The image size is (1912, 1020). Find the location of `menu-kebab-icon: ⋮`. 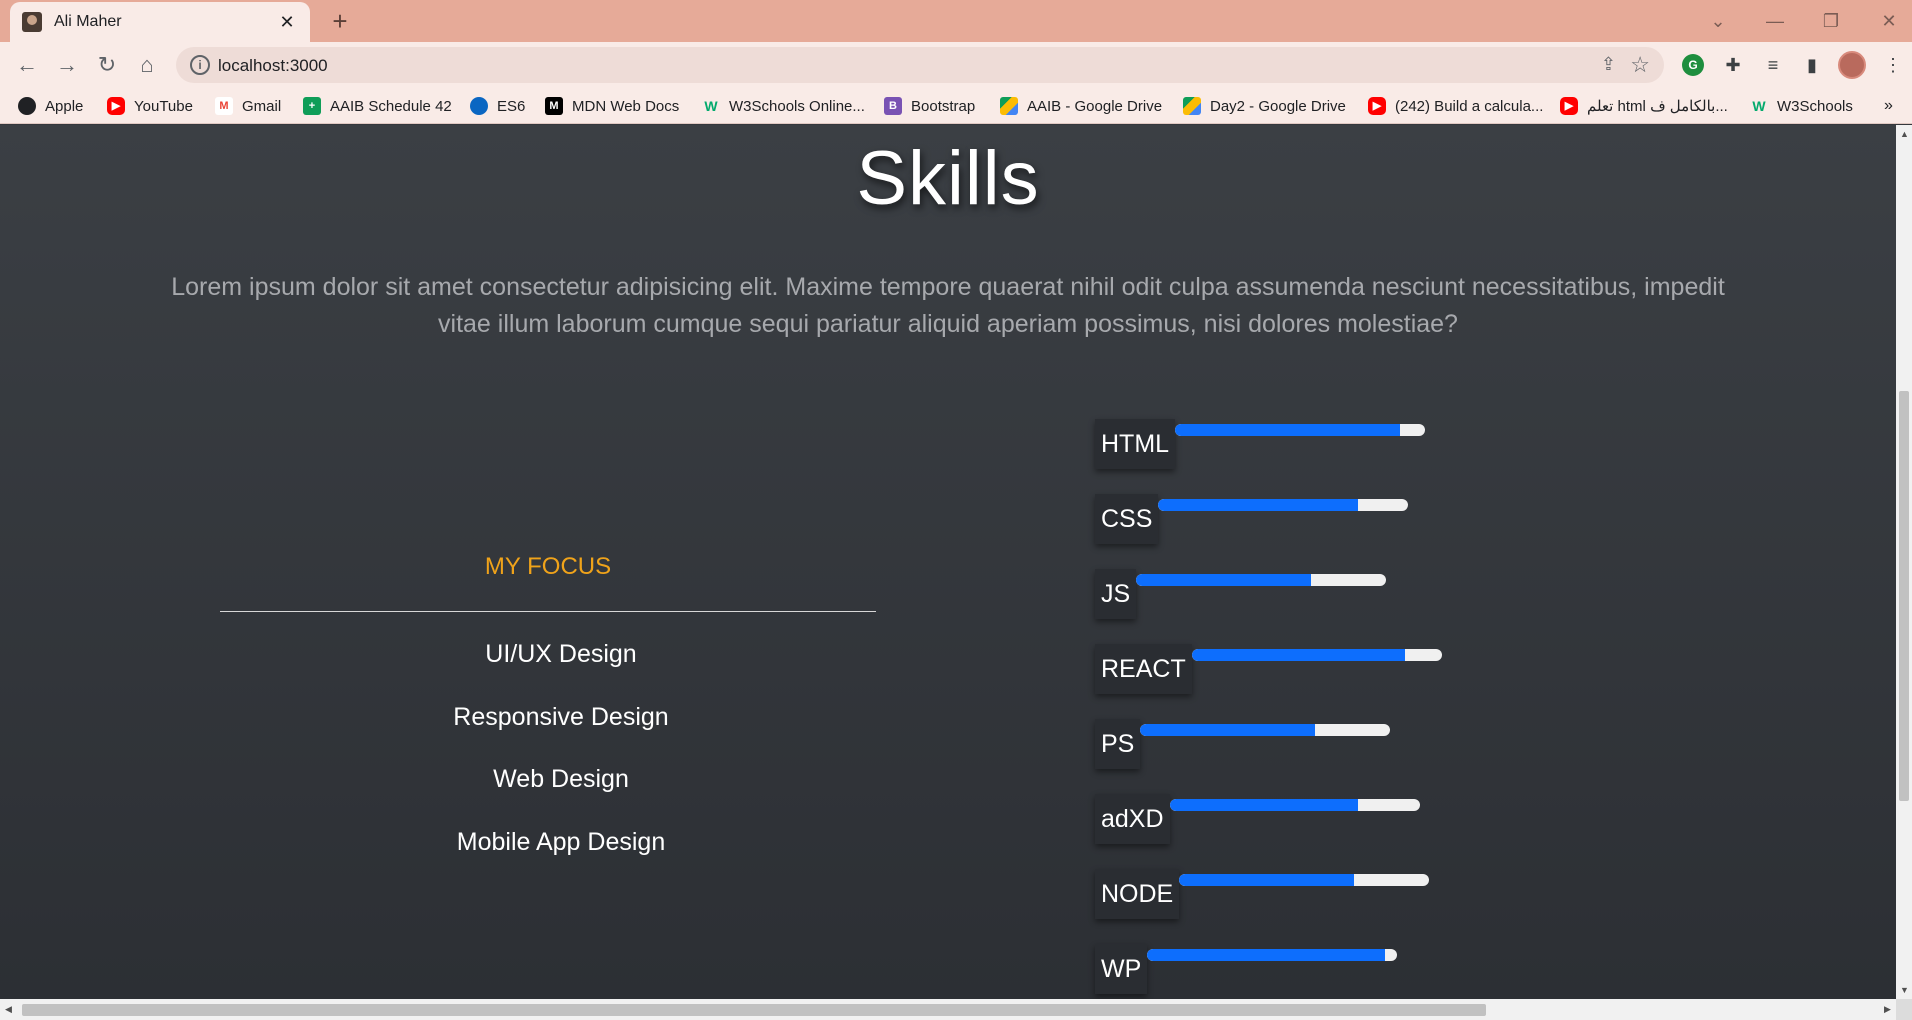

menu-kebab-icon: ⋮ is located at coordinates (1893, 65).